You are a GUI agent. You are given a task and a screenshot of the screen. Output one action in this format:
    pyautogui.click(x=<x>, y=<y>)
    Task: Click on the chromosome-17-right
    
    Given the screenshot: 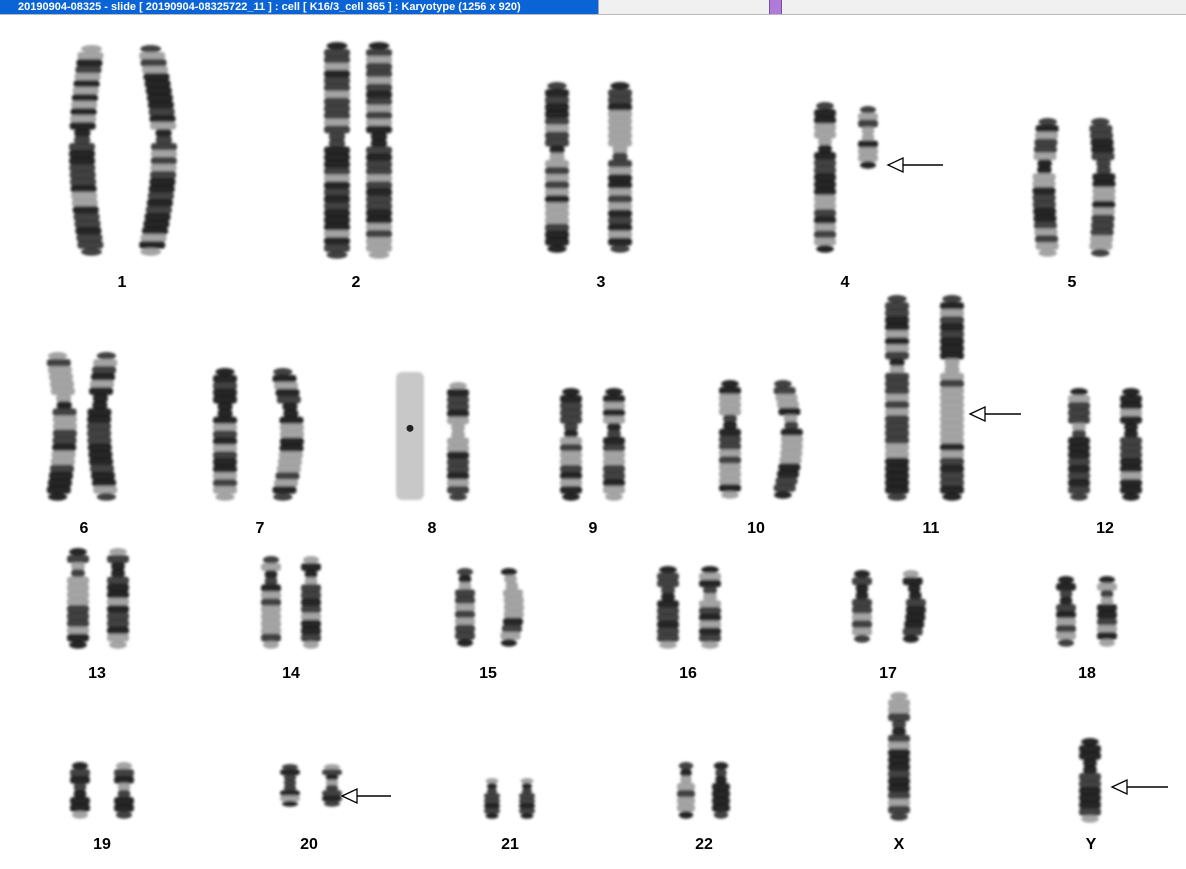 What is the action you would take?
    pyautogui.click(x=914, y=606)
    